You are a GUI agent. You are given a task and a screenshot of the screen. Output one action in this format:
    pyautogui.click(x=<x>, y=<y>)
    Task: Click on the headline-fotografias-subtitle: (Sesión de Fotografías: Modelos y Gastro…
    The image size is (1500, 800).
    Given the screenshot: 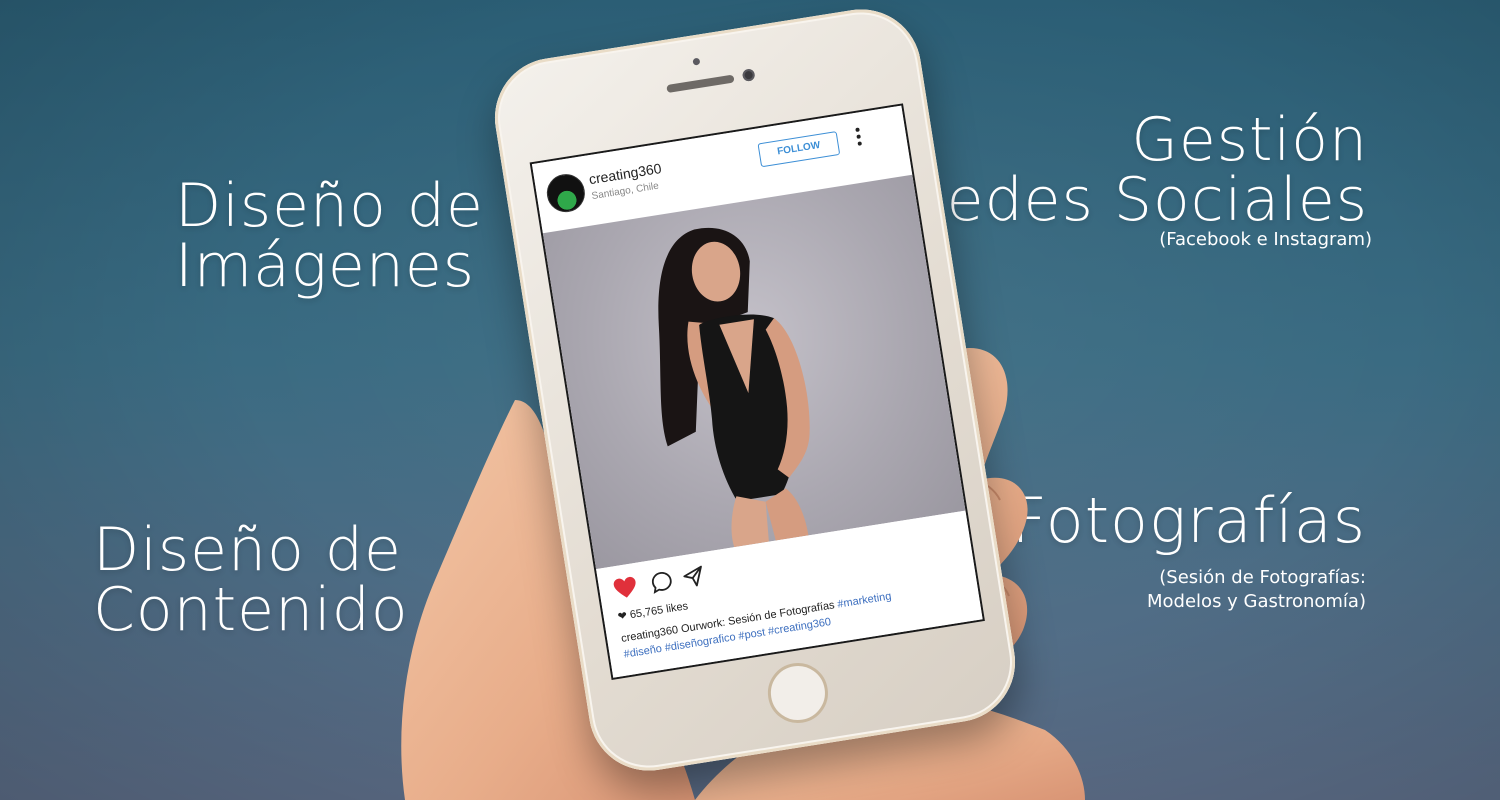 What is the action you would take?
    pyautogui.click(x=1256, y=590)
    